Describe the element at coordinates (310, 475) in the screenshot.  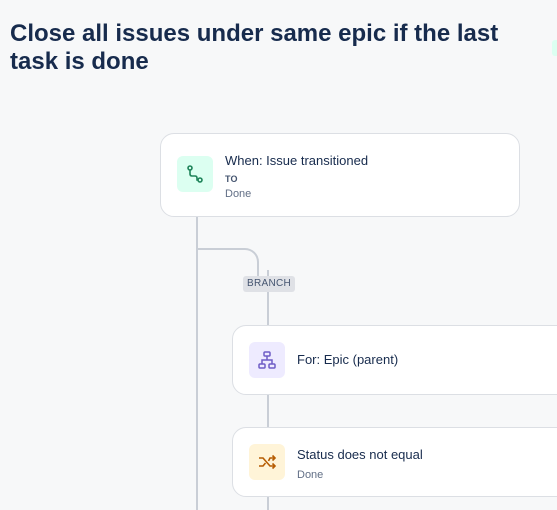
I see `condition-value: Done` at that location.